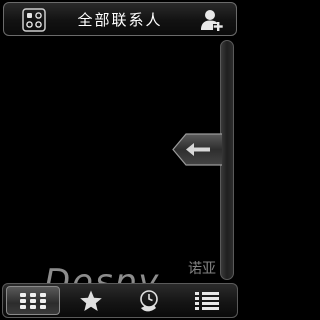 This screenshot has height=320, width=320. I want to click on watermark-cn-text: 诺亚, so click(202, 269).